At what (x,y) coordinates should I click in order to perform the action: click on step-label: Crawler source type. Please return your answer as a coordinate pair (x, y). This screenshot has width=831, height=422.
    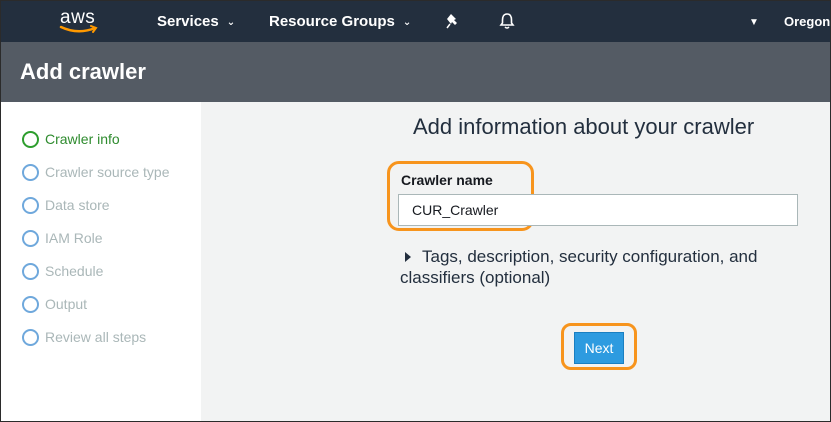
    Looking at the image, I should click on (107, 172).